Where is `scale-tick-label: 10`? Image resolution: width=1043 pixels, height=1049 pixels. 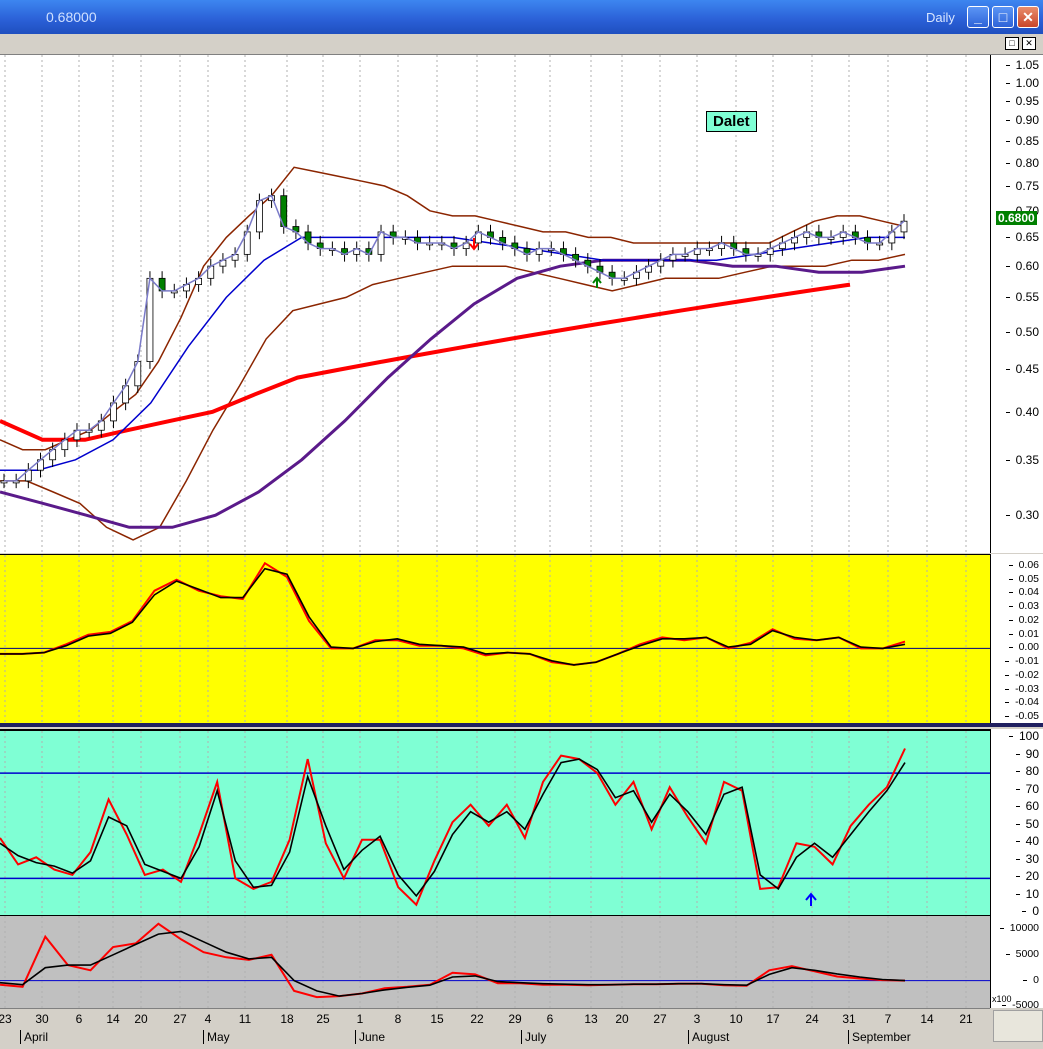
scale-tick-label: 10 is located at coordinates (1027, 893).